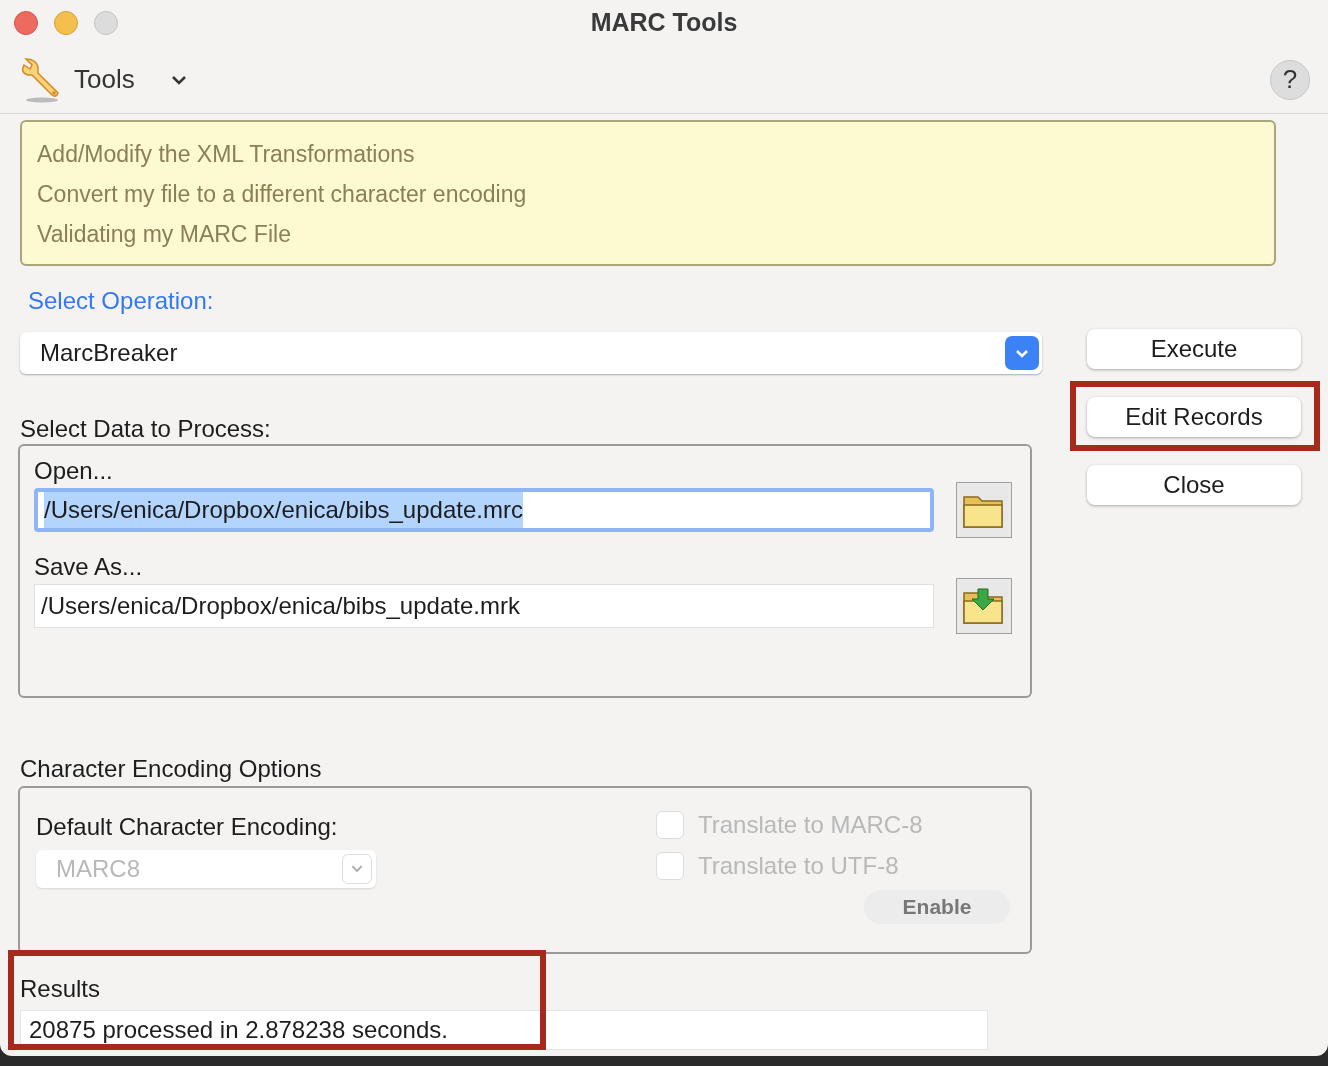 This screenshot has width=1328, height=1066. Describe the element at coordinates (106, 23) in the screenshot. I see `zoom-window-button` at that location.